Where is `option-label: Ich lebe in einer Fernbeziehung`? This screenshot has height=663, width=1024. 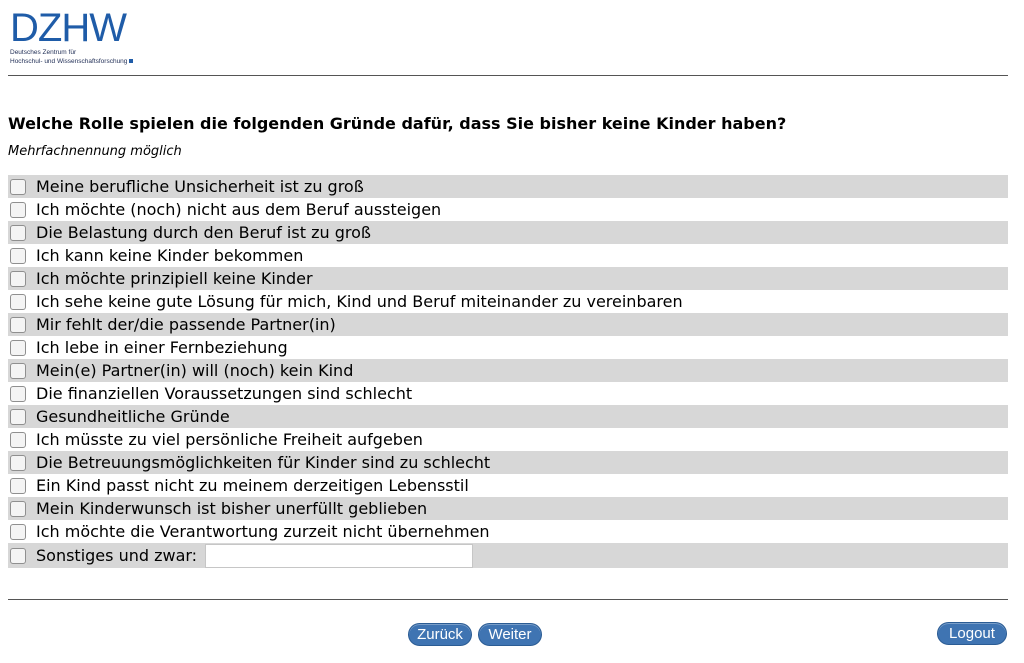
option-label: Ich lebe in einer Fernbeziehung is located at coordinates (162, 347).